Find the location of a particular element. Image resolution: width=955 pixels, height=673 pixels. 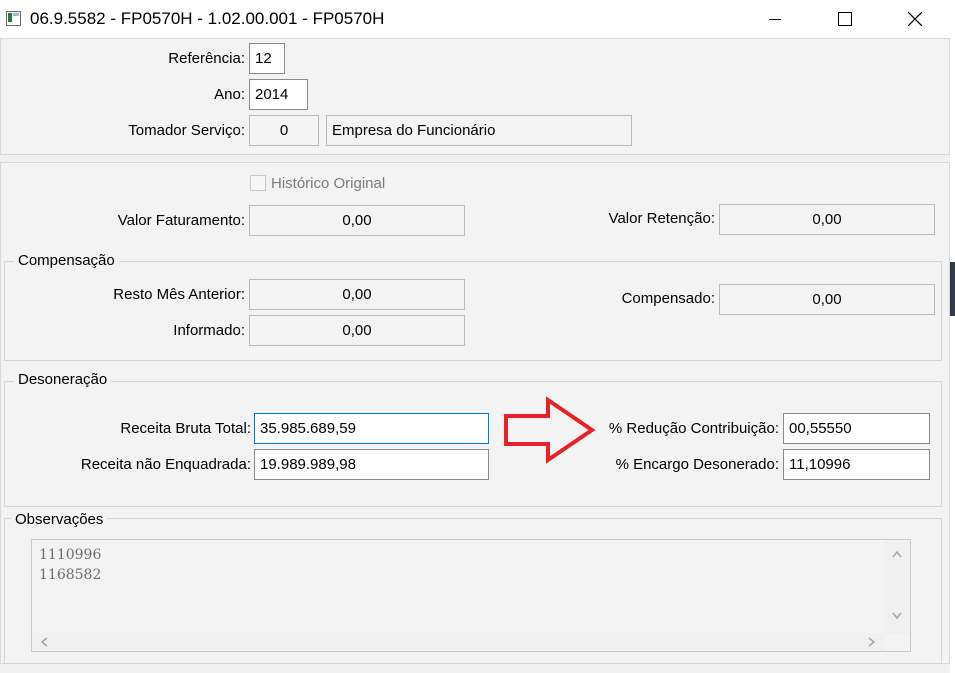

maximize-button is located at coordinates (845, 19).